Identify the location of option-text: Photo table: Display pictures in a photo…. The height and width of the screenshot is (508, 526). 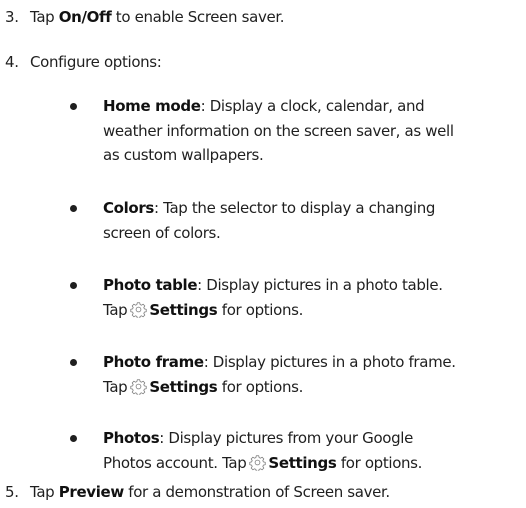
(273, 297).